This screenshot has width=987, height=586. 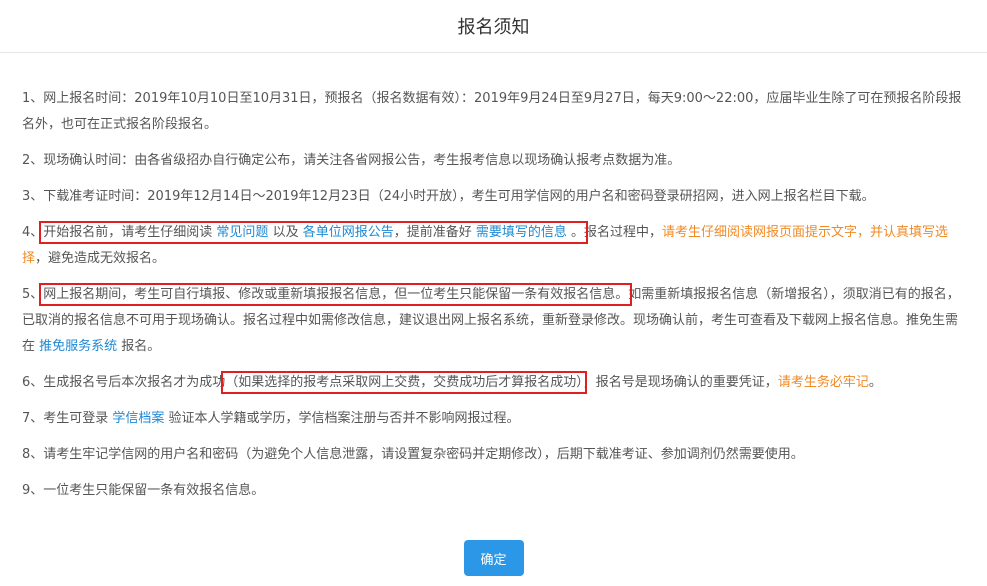 I want to click on item-number: 4、, so click(x=33, y=232).